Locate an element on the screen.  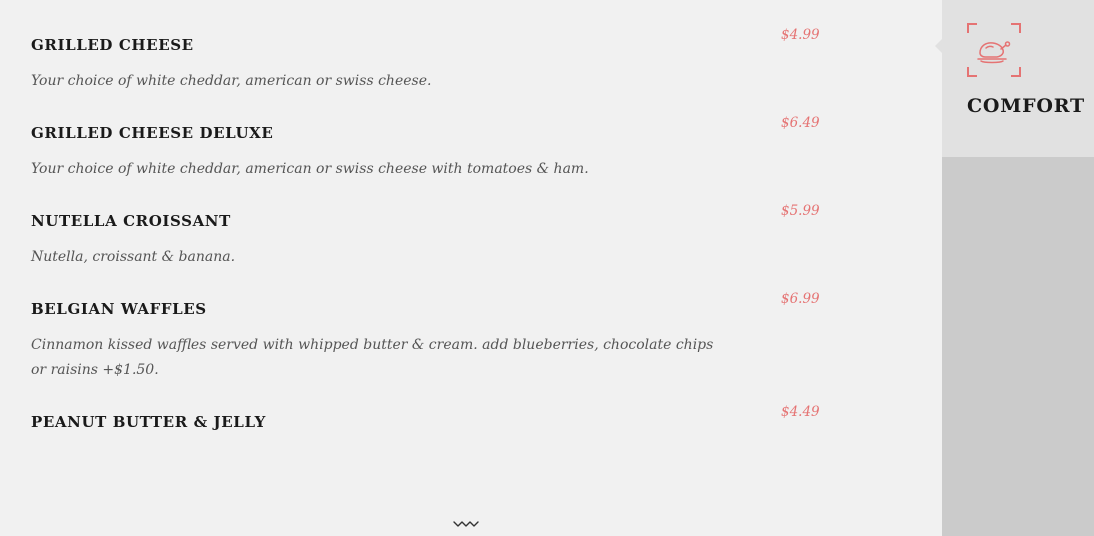
item-name: NUTELLA CROISSANT is located at coordinates (131, 221).